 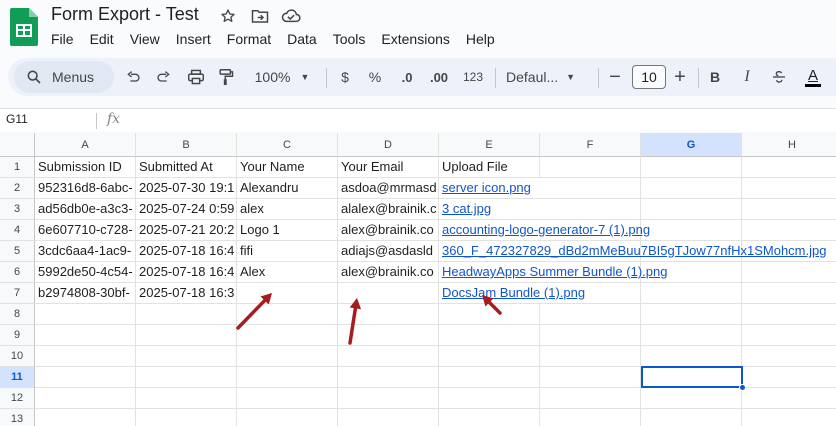 I want to click on column-header-g: G, so click(x=691, y=145).